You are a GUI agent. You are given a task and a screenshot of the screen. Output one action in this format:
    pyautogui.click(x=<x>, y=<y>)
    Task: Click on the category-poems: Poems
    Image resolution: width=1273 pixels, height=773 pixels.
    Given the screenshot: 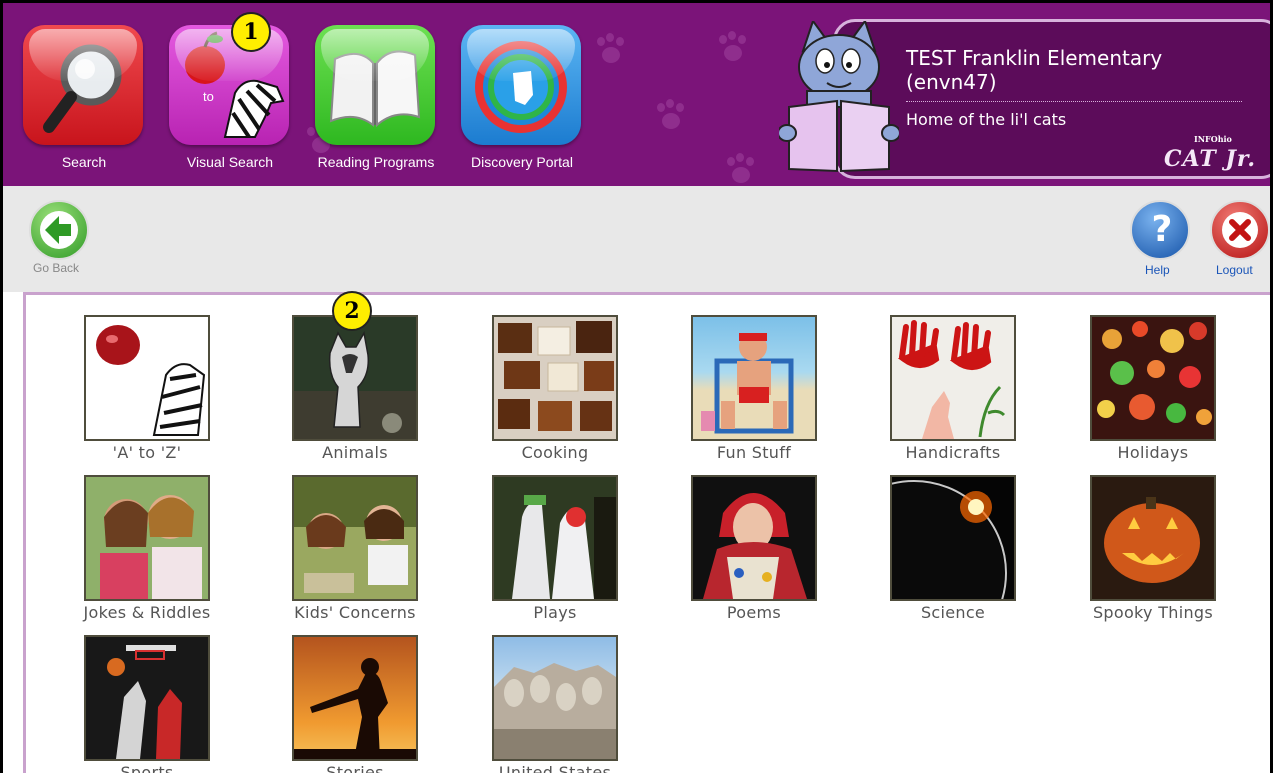 What is the action you would take?
    pyautogui.click(x=725, y=538)
    